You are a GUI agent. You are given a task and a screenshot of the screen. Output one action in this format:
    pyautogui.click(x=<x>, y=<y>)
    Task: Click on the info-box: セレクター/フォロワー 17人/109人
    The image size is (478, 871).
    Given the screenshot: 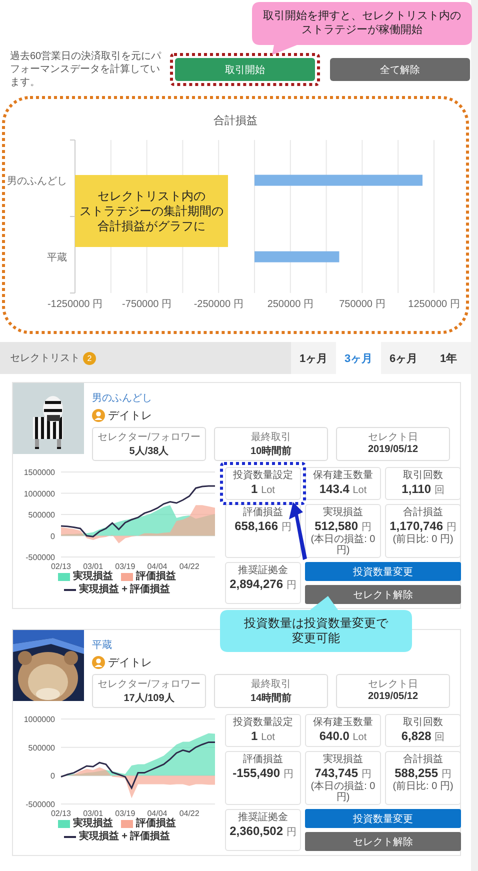 What is the action you would take?
    pyautogui.click(x=149, y=691)
    